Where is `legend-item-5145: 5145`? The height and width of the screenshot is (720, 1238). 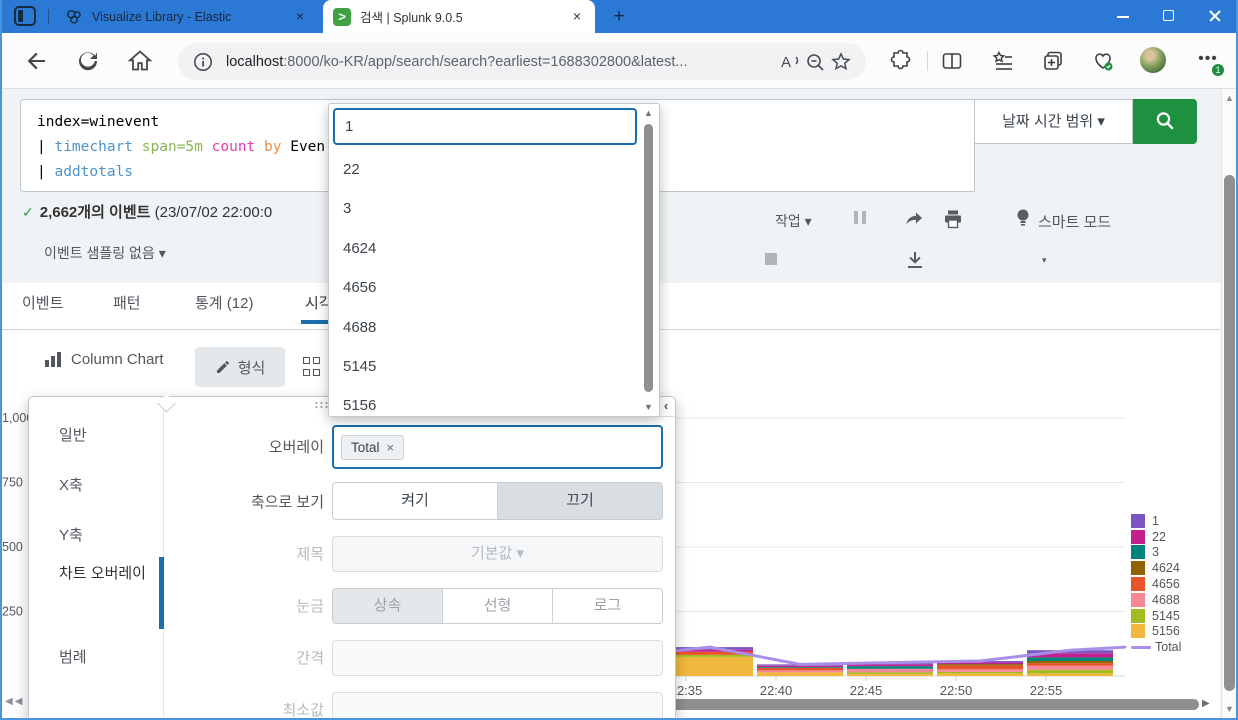 legend-item-5145: 5145 is located at coordinates (1174, 616).